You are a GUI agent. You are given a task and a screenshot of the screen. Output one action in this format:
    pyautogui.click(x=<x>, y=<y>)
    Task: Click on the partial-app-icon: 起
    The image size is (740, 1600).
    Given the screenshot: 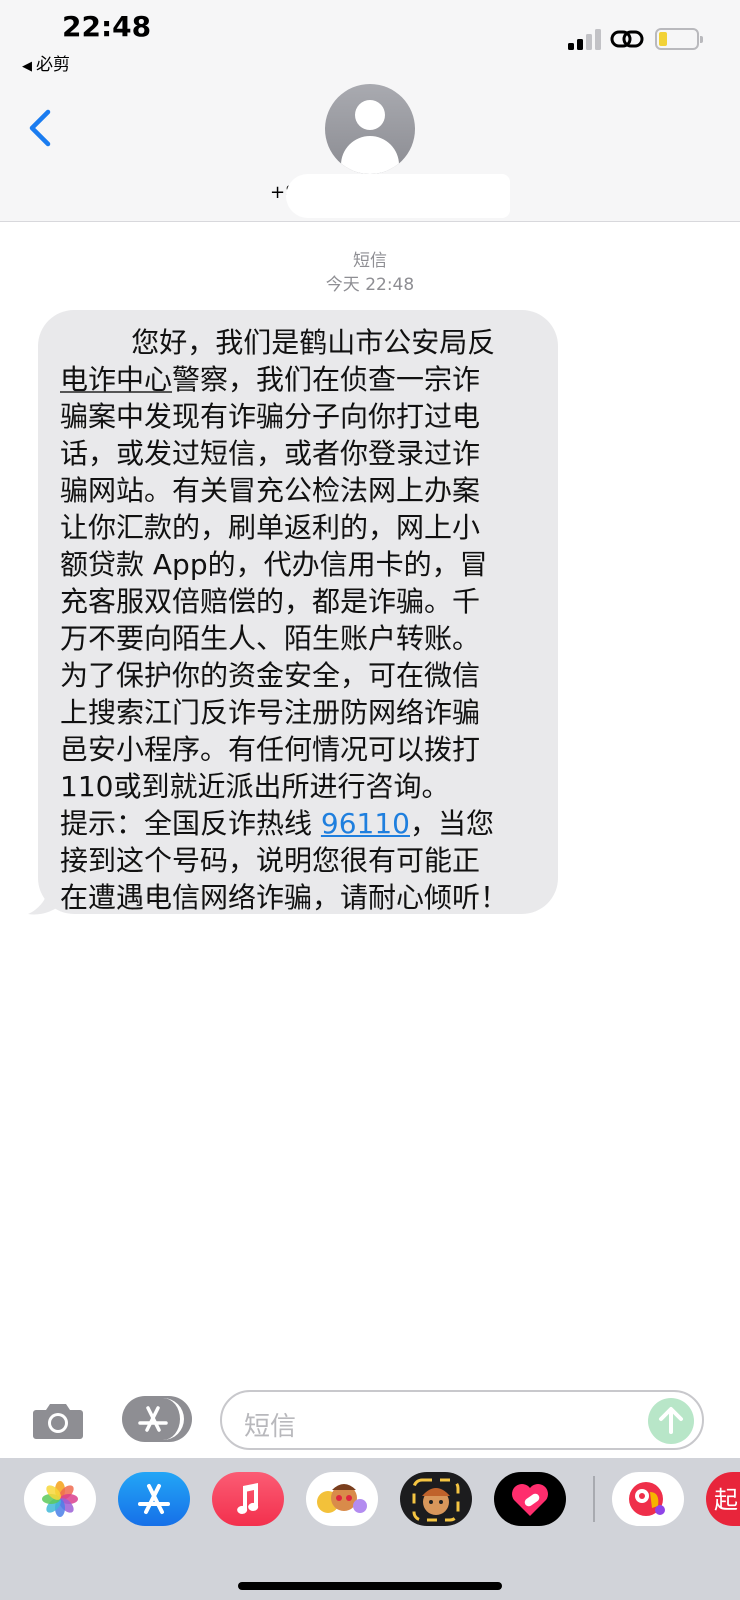 What is the action you would take?
    pyautogui.click(x=723, y=1499)
    